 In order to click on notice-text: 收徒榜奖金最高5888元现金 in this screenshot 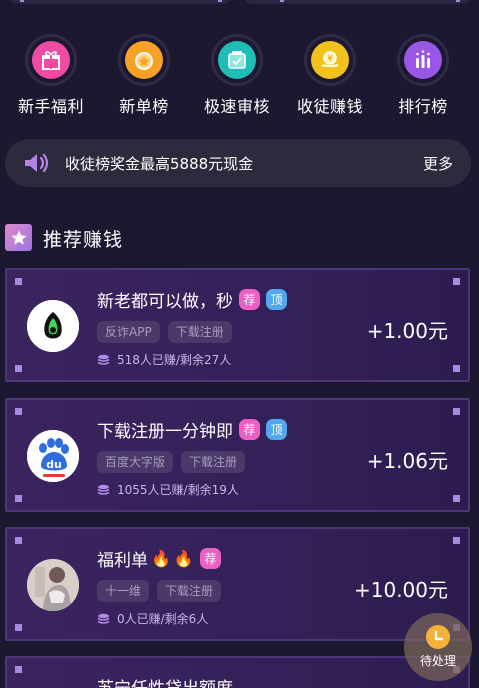, I will do `click(159, 164)`.